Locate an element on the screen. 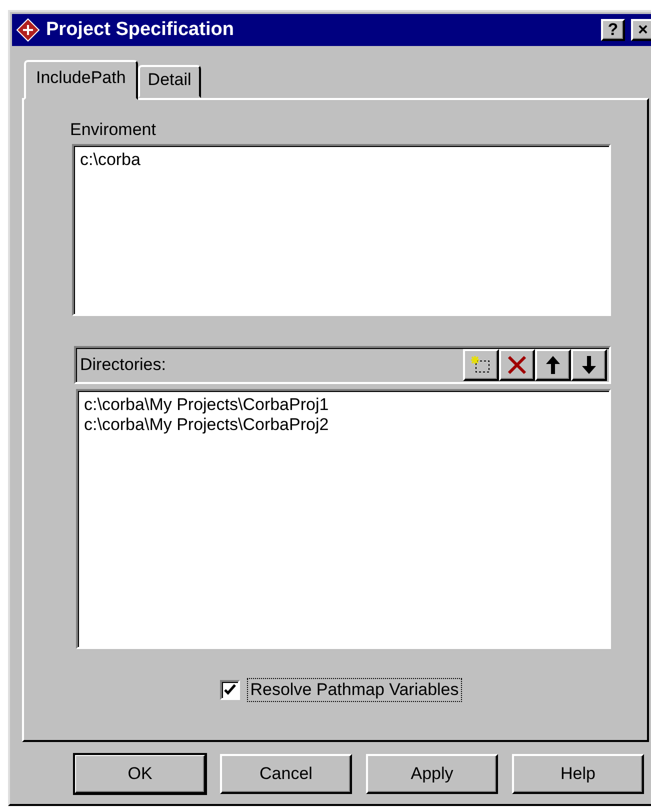 Image resolution: width=651 pixels, height=810 pixels. window-title: Project Specification is located at coordinates (140, 30).